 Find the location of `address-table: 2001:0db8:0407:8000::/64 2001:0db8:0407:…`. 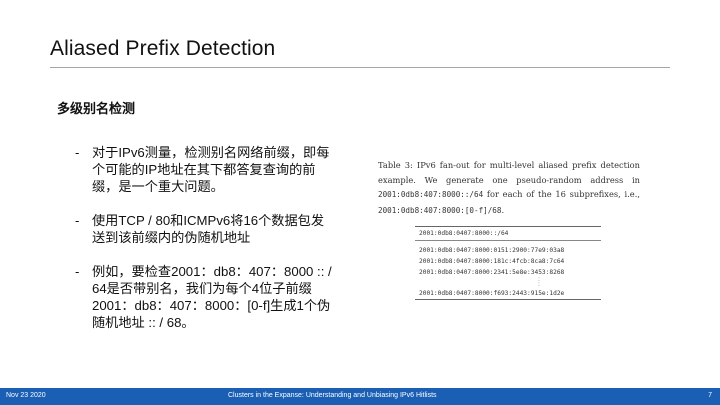

address-table: 2001:0db8:0407:8000::/64 2001:0db8:0407:… is located at coordinates (508, 263).